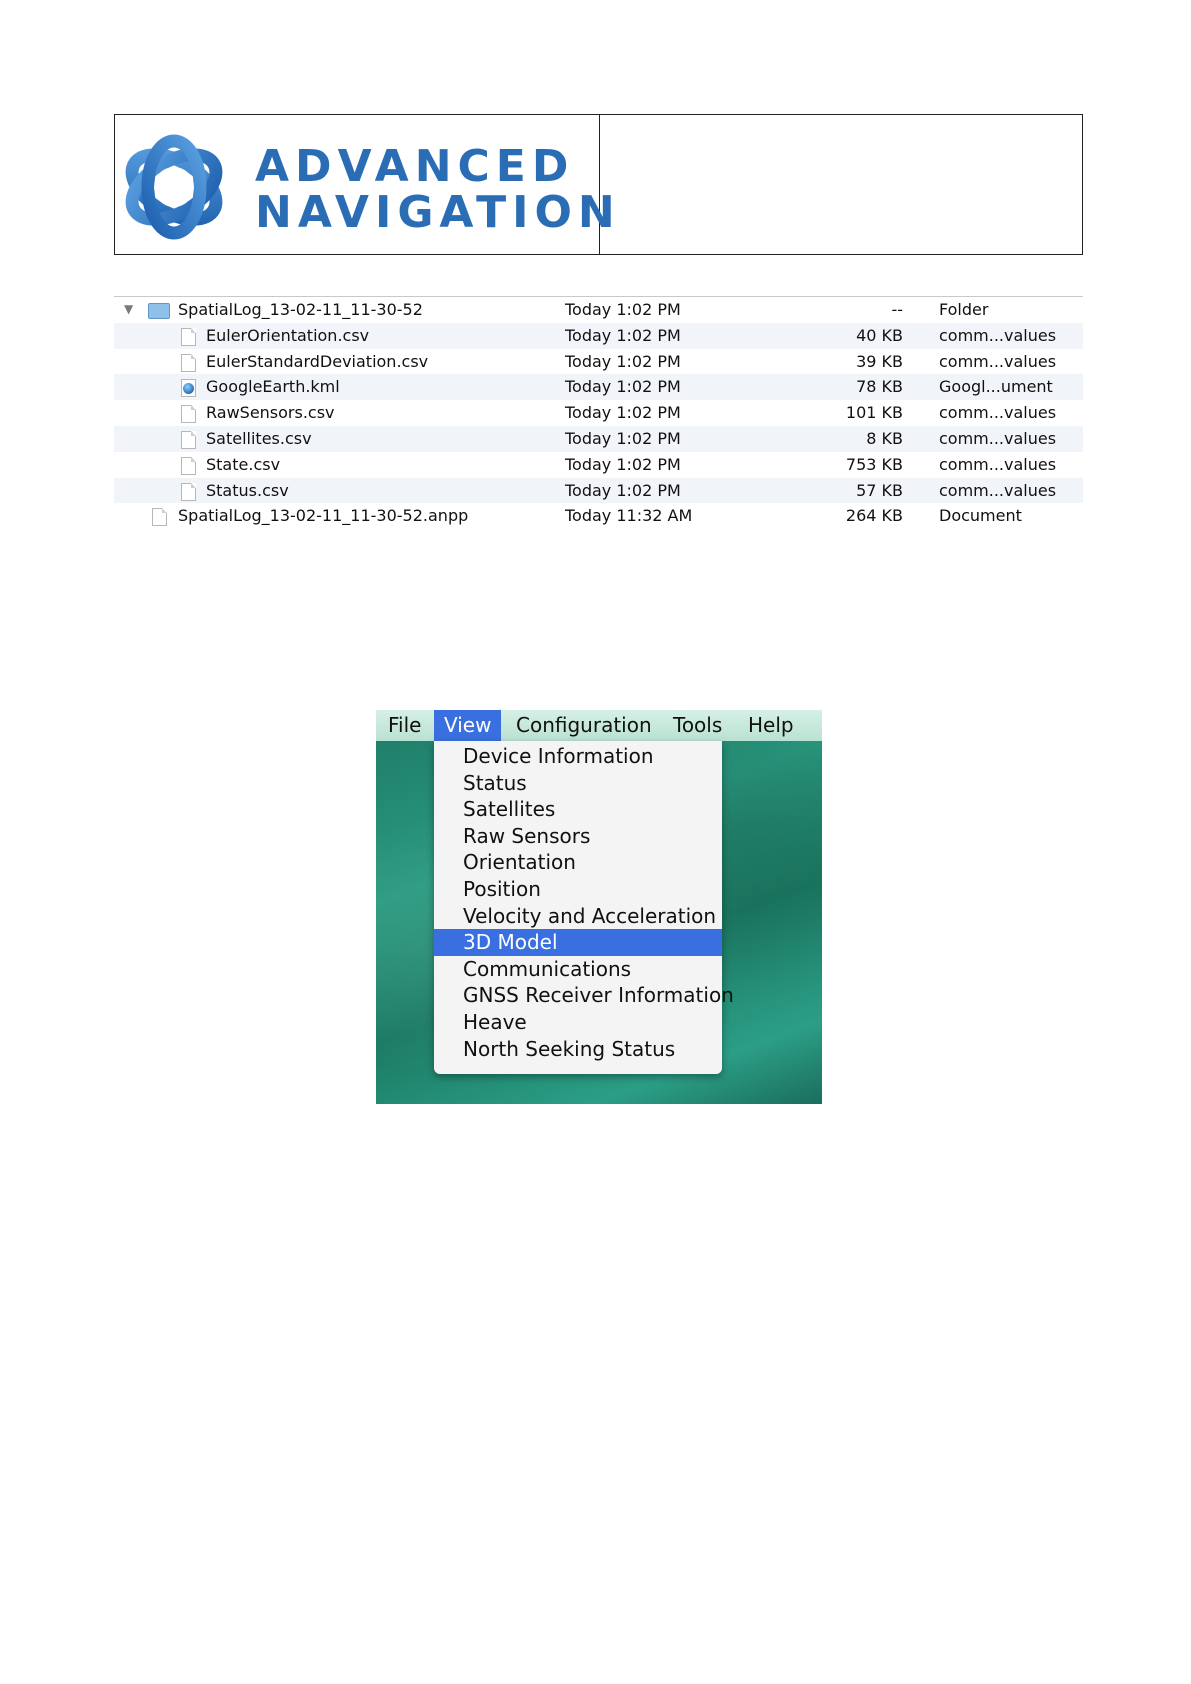 The image size is (1191, 1684). What do you see at coordinates (578, 916) in the screenshot?
I see `menu-item-velocity-and-acceleration: Velocity and Acceleration` at bounding box center [578, 916].